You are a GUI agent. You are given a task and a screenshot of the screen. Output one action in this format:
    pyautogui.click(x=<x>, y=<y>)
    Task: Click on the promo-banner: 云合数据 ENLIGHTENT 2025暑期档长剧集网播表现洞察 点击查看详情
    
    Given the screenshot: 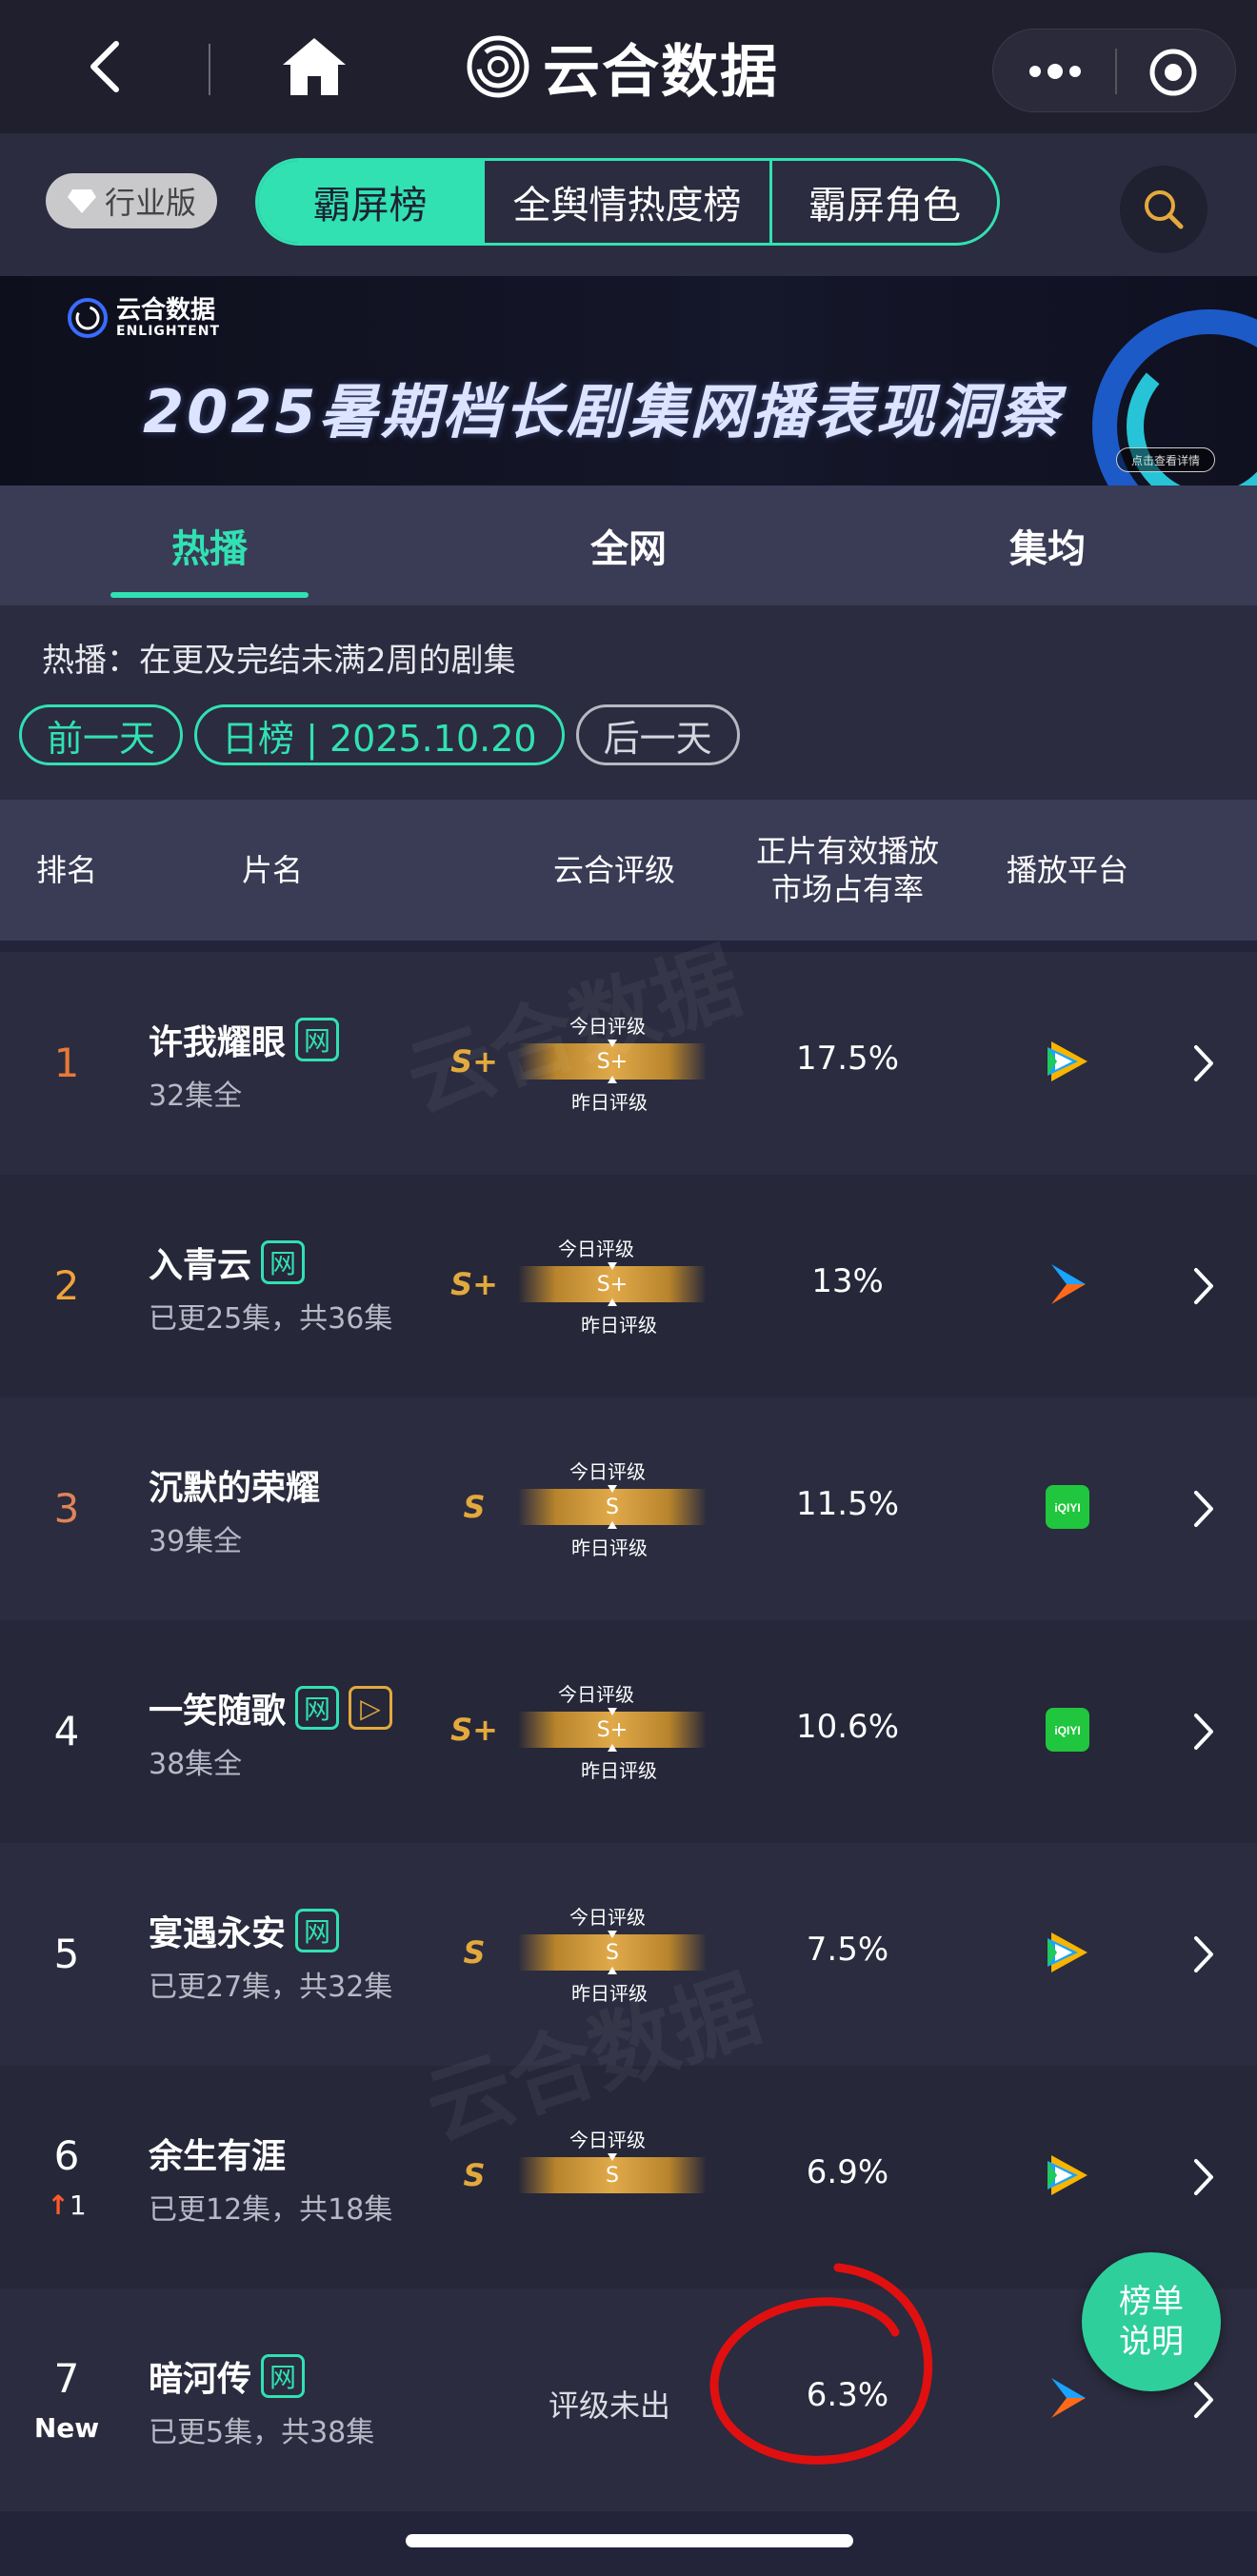 What is the action you would take?
    pyautogui.click(x=628, y=380)
    